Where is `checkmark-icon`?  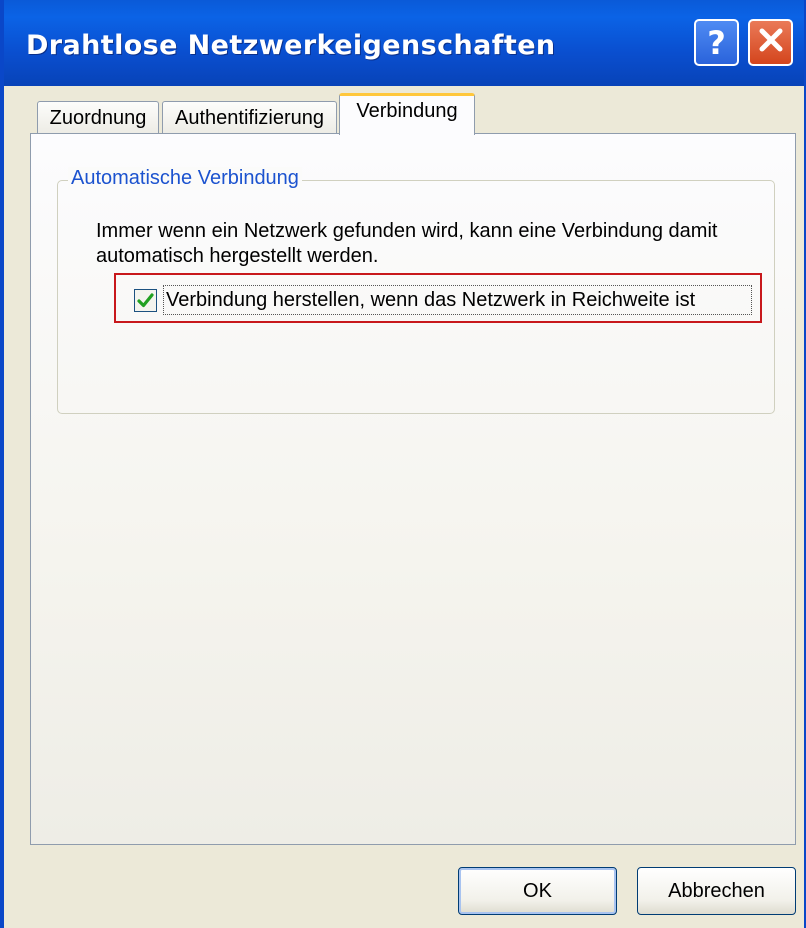
checkmark-icon is located at coordinates (145, 300).